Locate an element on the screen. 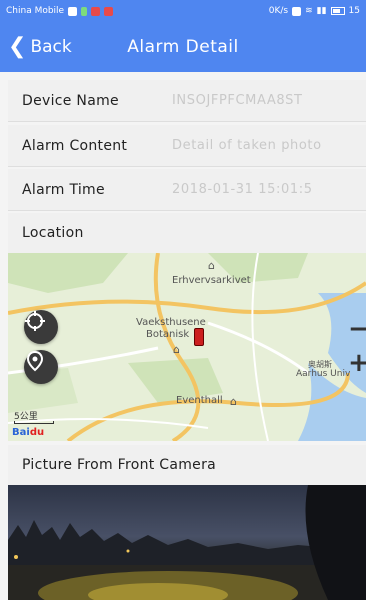  alarm-time-value: 2018-01-31 15:01:5 is located at coordinates (242, 189).